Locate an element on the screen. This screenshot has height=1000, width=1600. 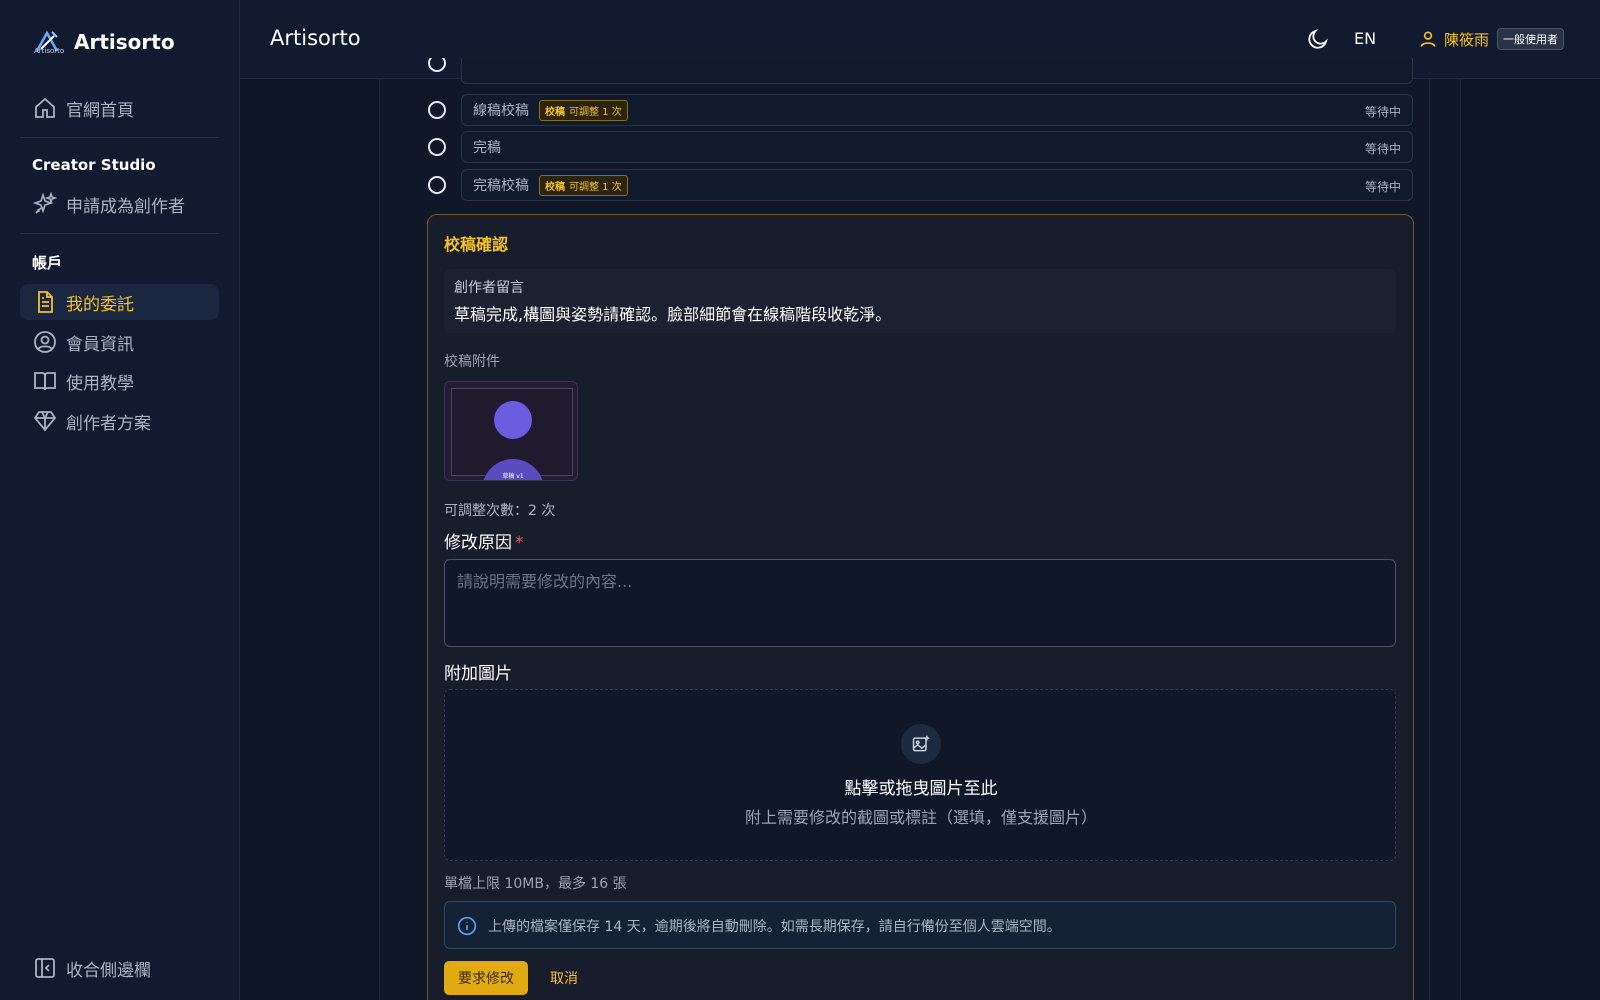
reason-label: 修改原因 * is located at coordinates (484, 540).